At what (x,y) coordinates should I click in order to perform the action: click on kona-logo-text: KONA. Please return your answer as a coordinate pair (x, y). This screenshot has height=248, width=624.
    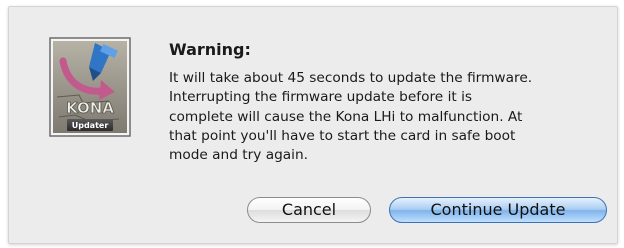
    Looking at the image, I should click on (90, 108).